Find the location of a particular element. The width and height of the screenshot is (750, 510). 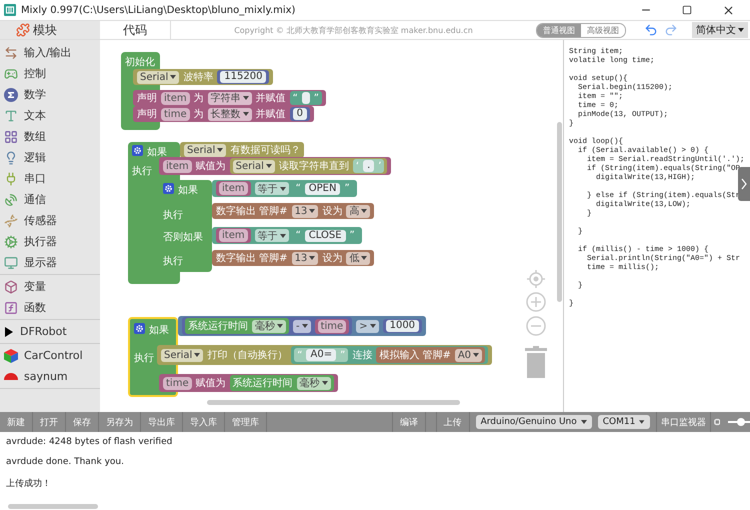

statement-block: Serial 有数据可读吗？ is located at coordinates (242, 150).